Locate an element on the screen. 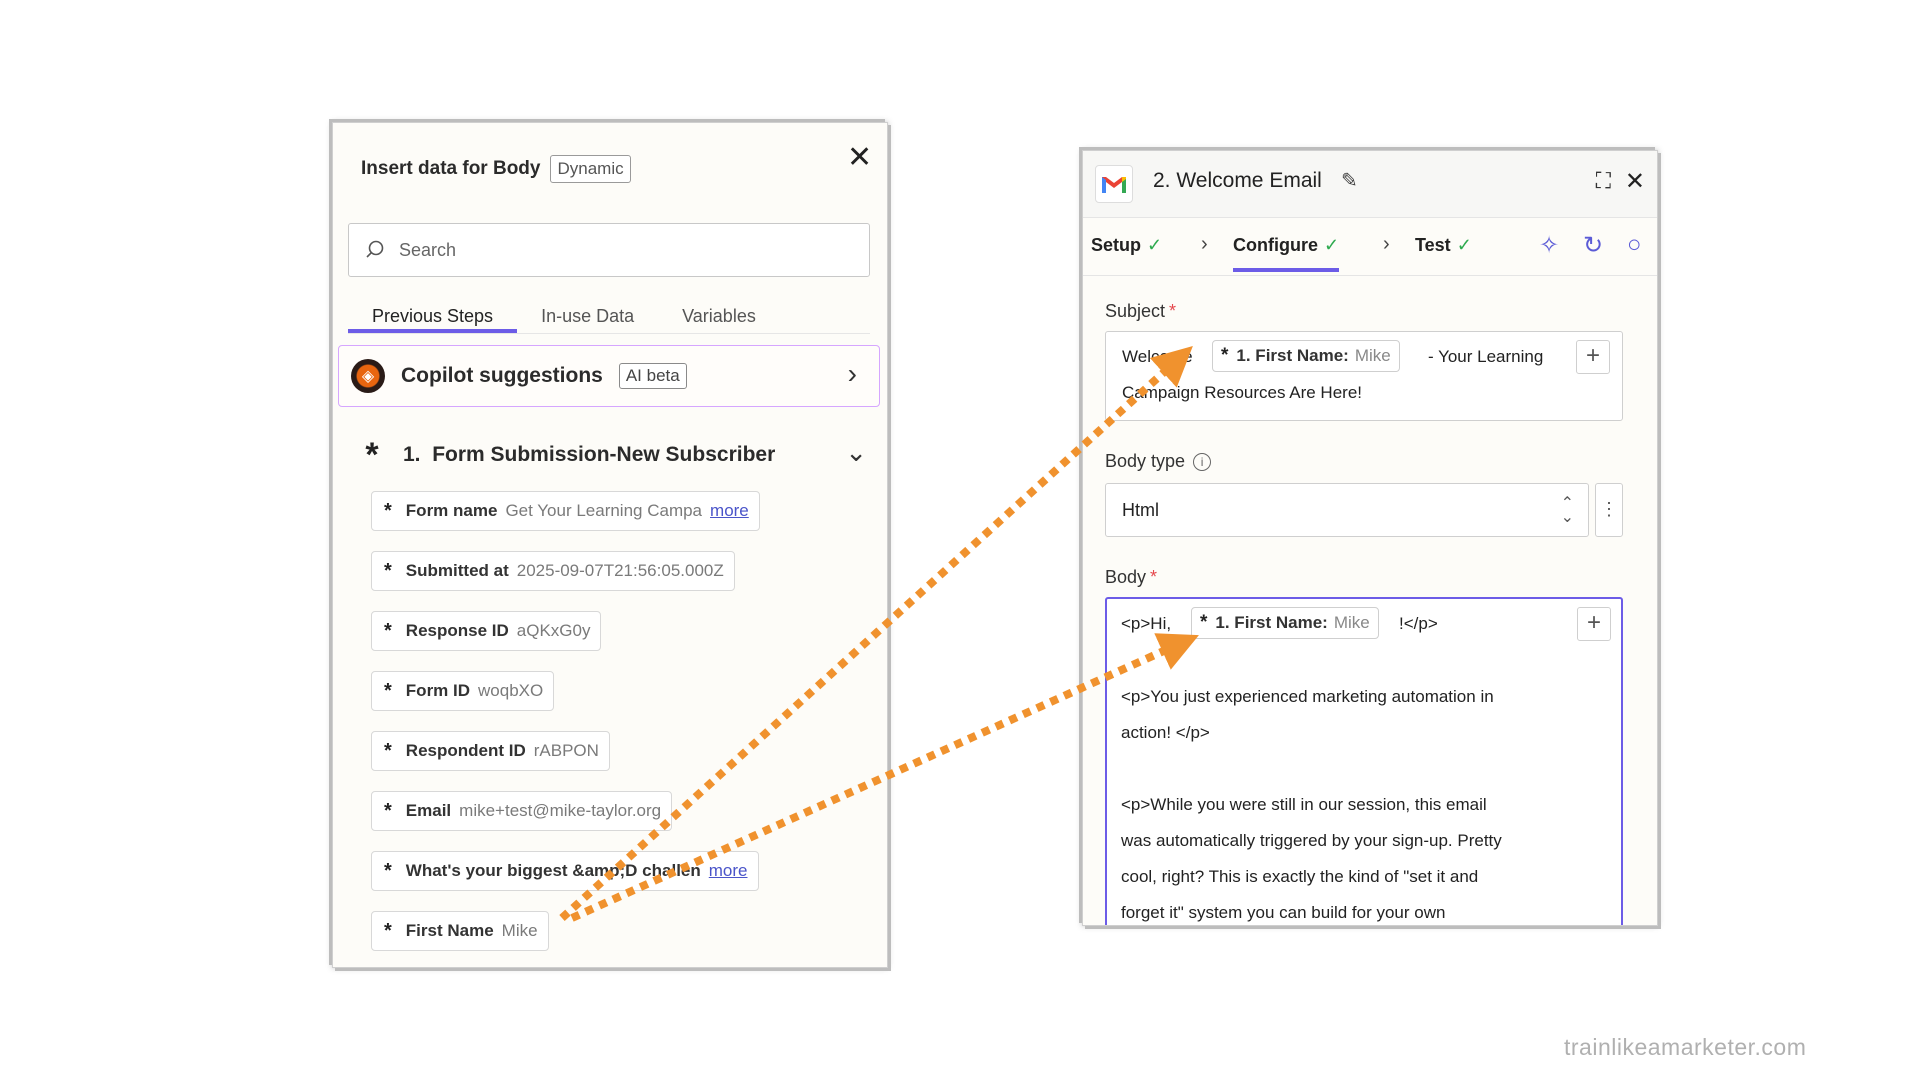  field-value: rABPON is located at coordinates (566, 750).